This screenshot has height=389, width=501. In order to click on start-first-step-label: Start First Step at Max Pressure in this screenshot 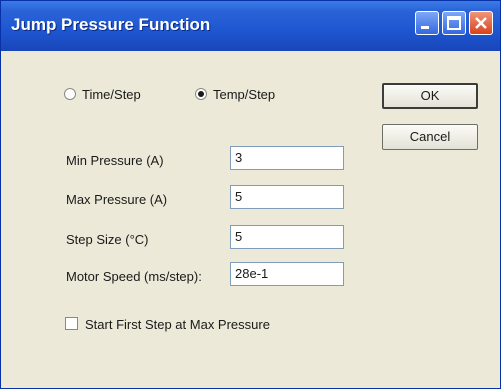, I will do `click(177, 324)`.